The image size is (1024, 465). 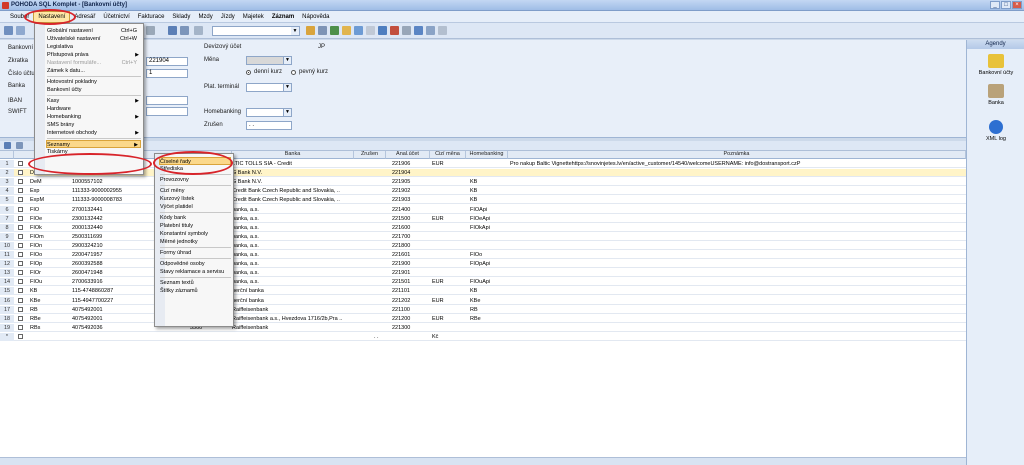 What do you see at coordinates (283, 17) in the screenshot?
I see `menu-zaznam: Záznam` at bounding box center [283, 17].